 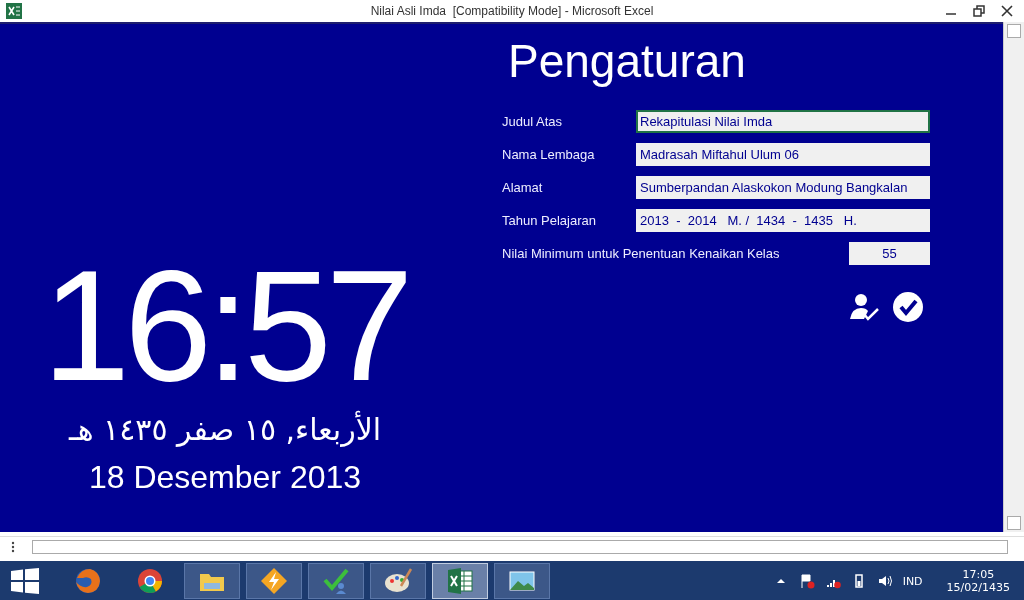 I want to click on user-check-icon, so click(x=864, y=307).